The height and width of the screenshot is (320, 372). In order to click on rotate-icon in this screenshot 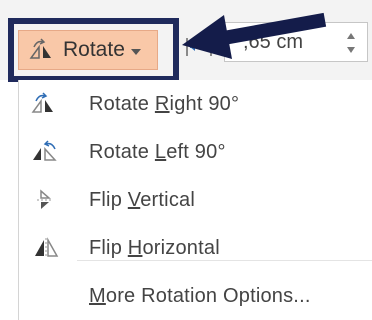, I will do `click(40, 48)`.